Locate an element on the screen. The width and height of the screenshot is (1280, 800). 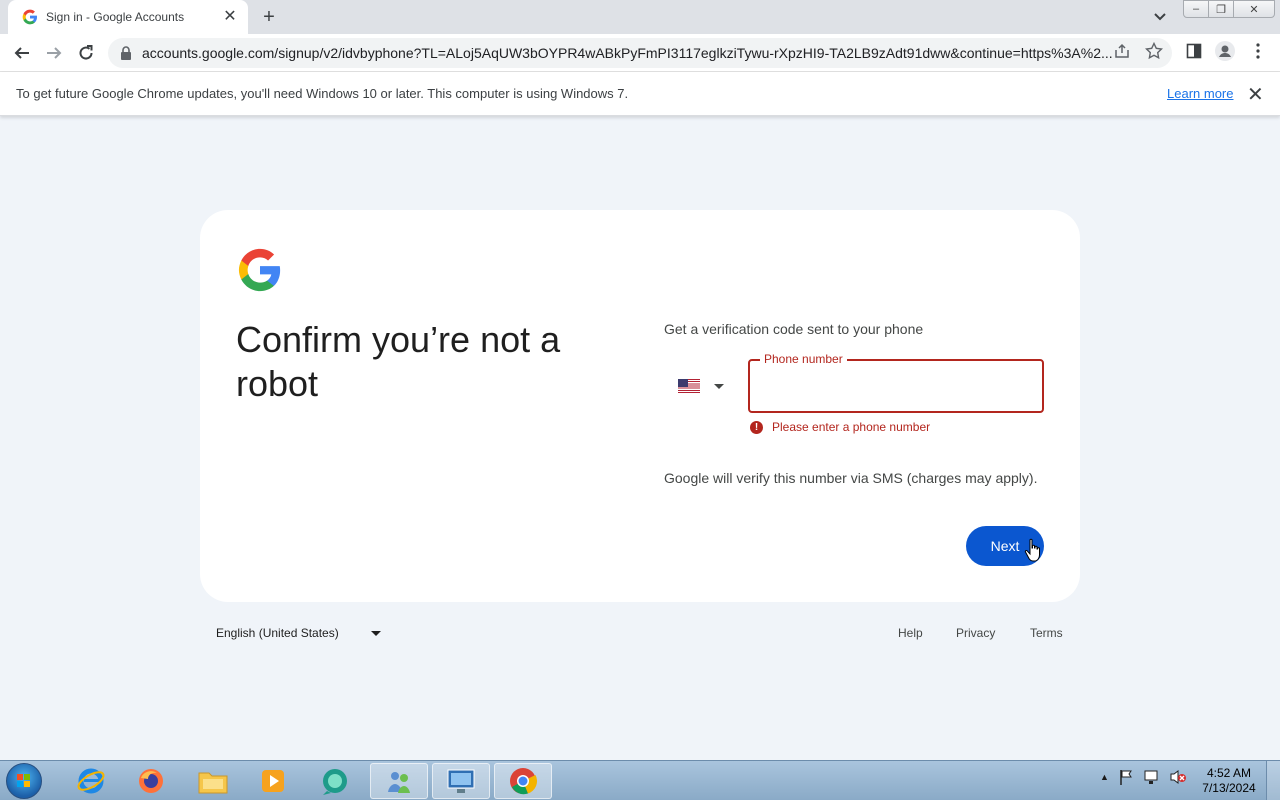
clock-date: 7/13/2024 is located at coordinates (1229, 788).